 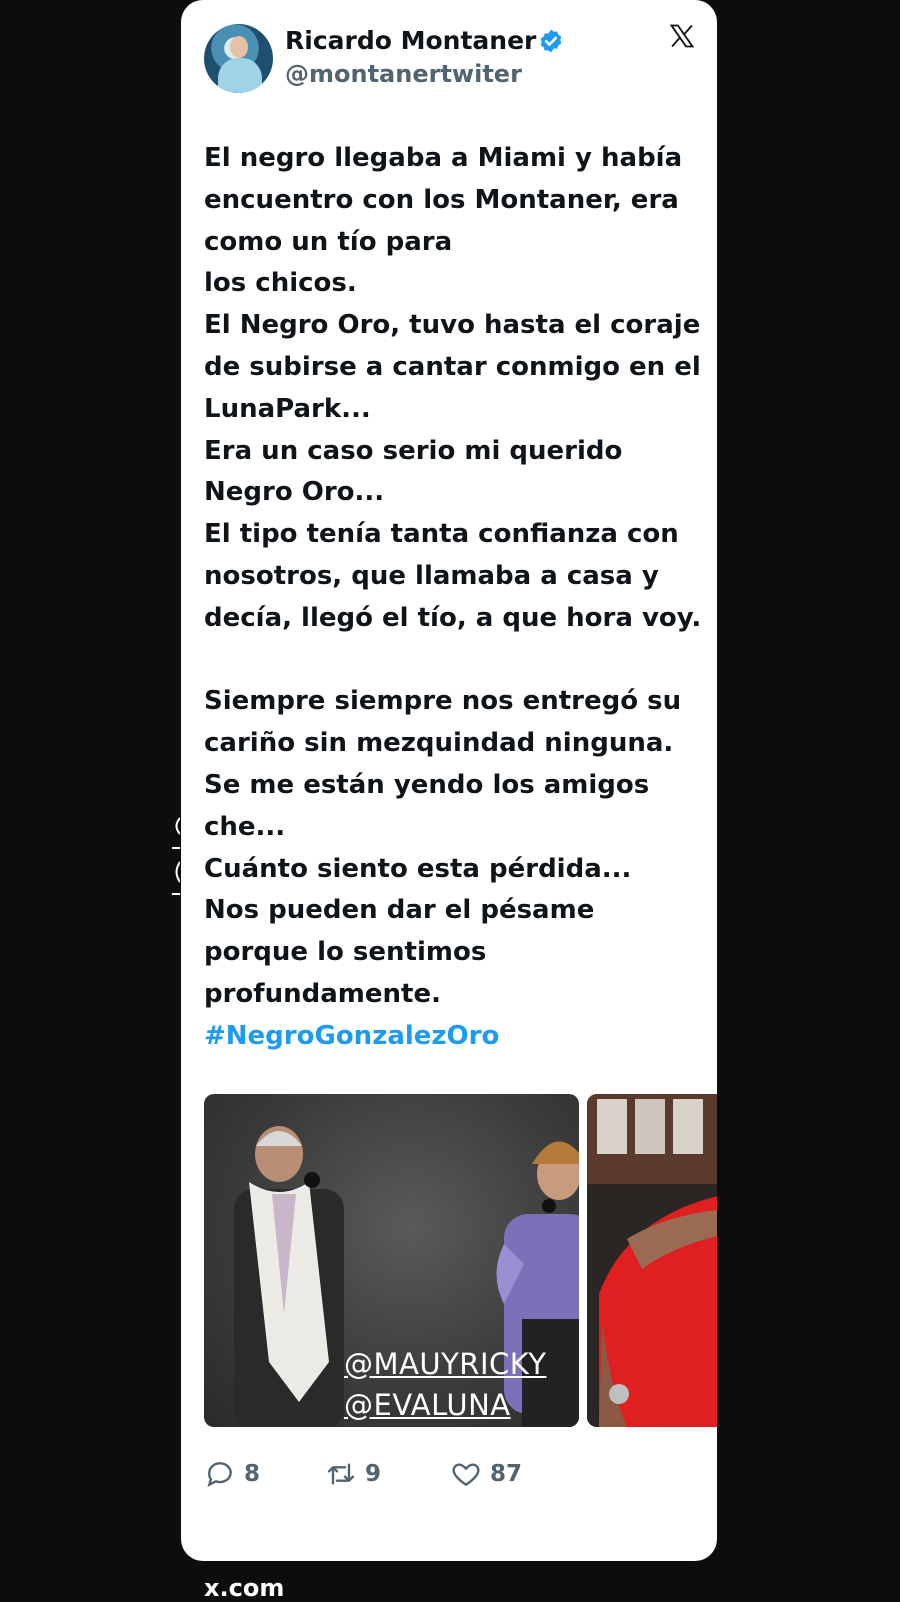 What do you see at coordinates (486, 1474) in the screenshot?
I see `like-action: 87` at bounding box center [486, 1474].